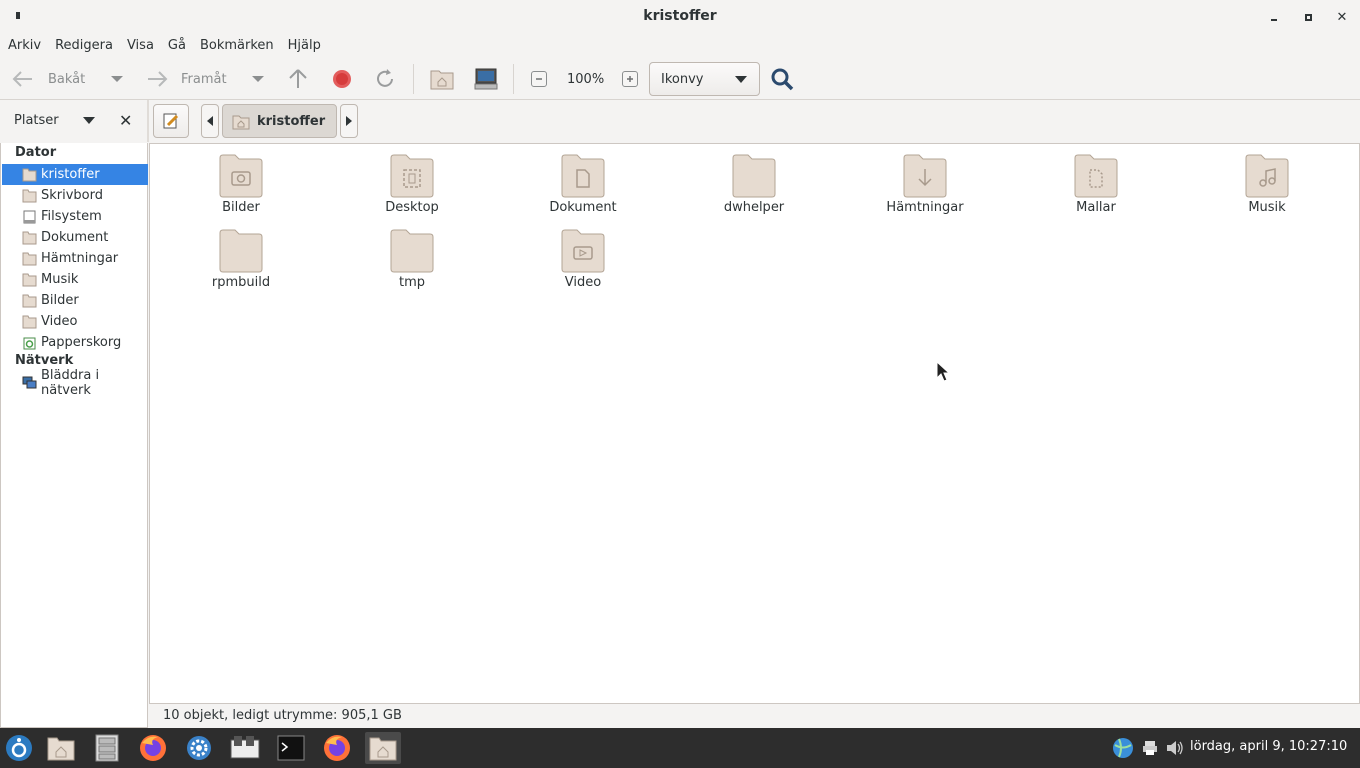 This screenshot has height=768, width=1360. Describe the element at coordinates (337, 748) in the screenshot. I see `taskbar-firefox-window` at that location.